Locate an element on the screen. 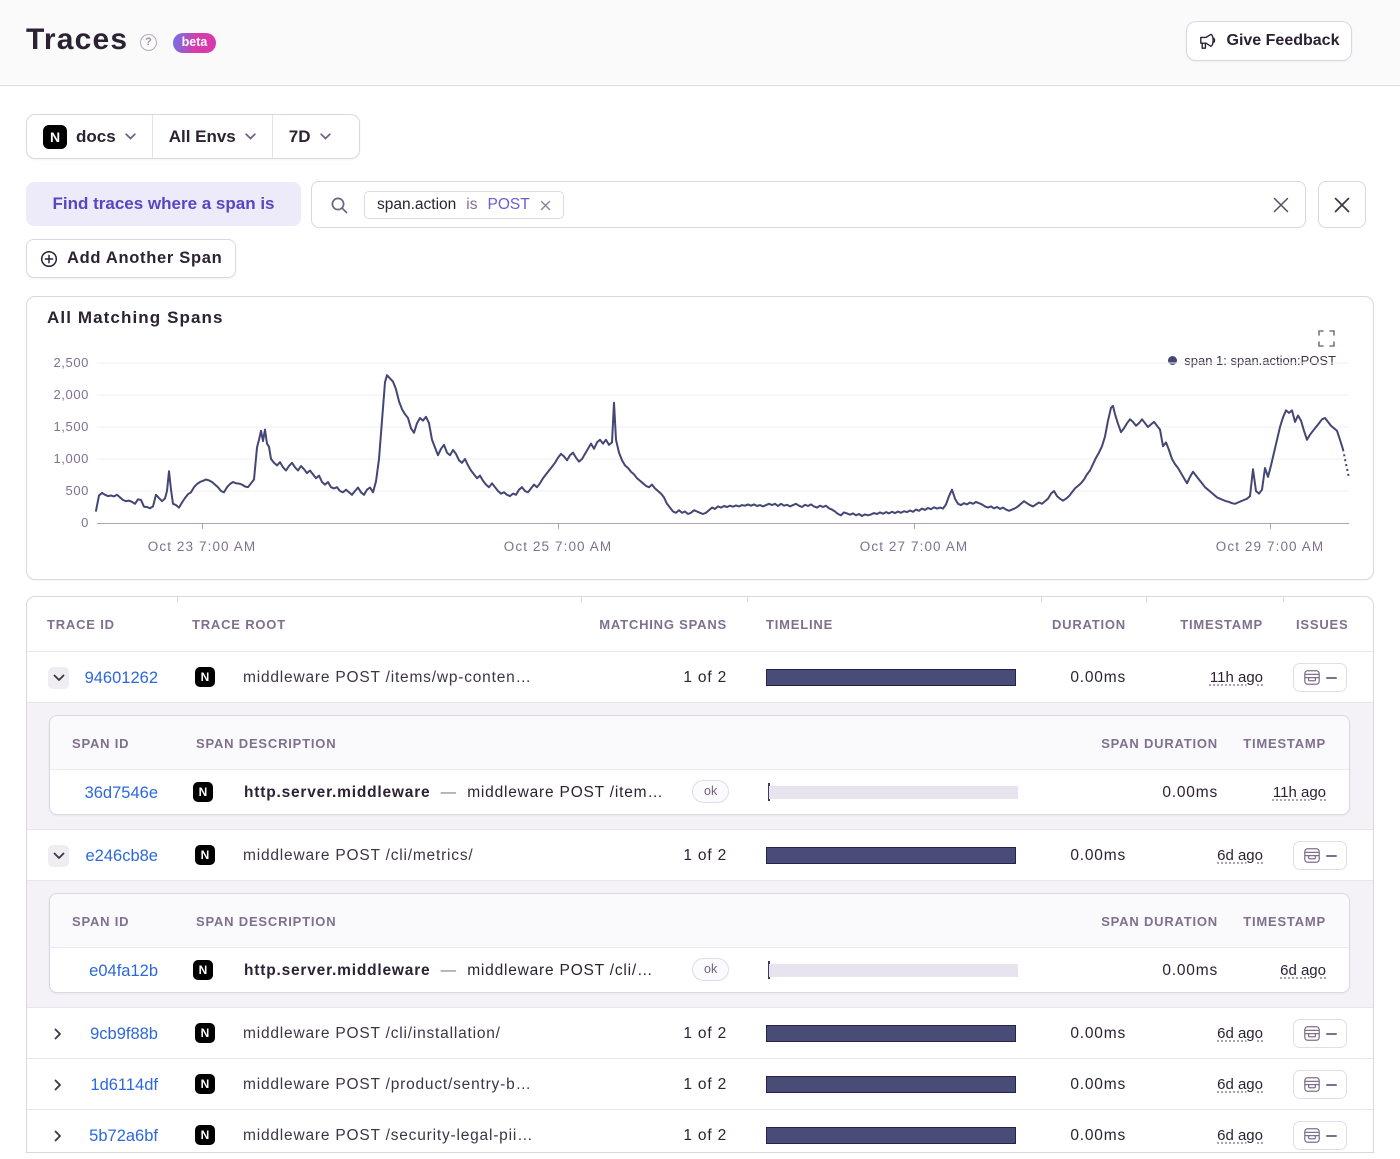 This screenshot has height=1159, width=1400. svg-text: Oct 25 7:00 AM is located at coordinates (558, 546).